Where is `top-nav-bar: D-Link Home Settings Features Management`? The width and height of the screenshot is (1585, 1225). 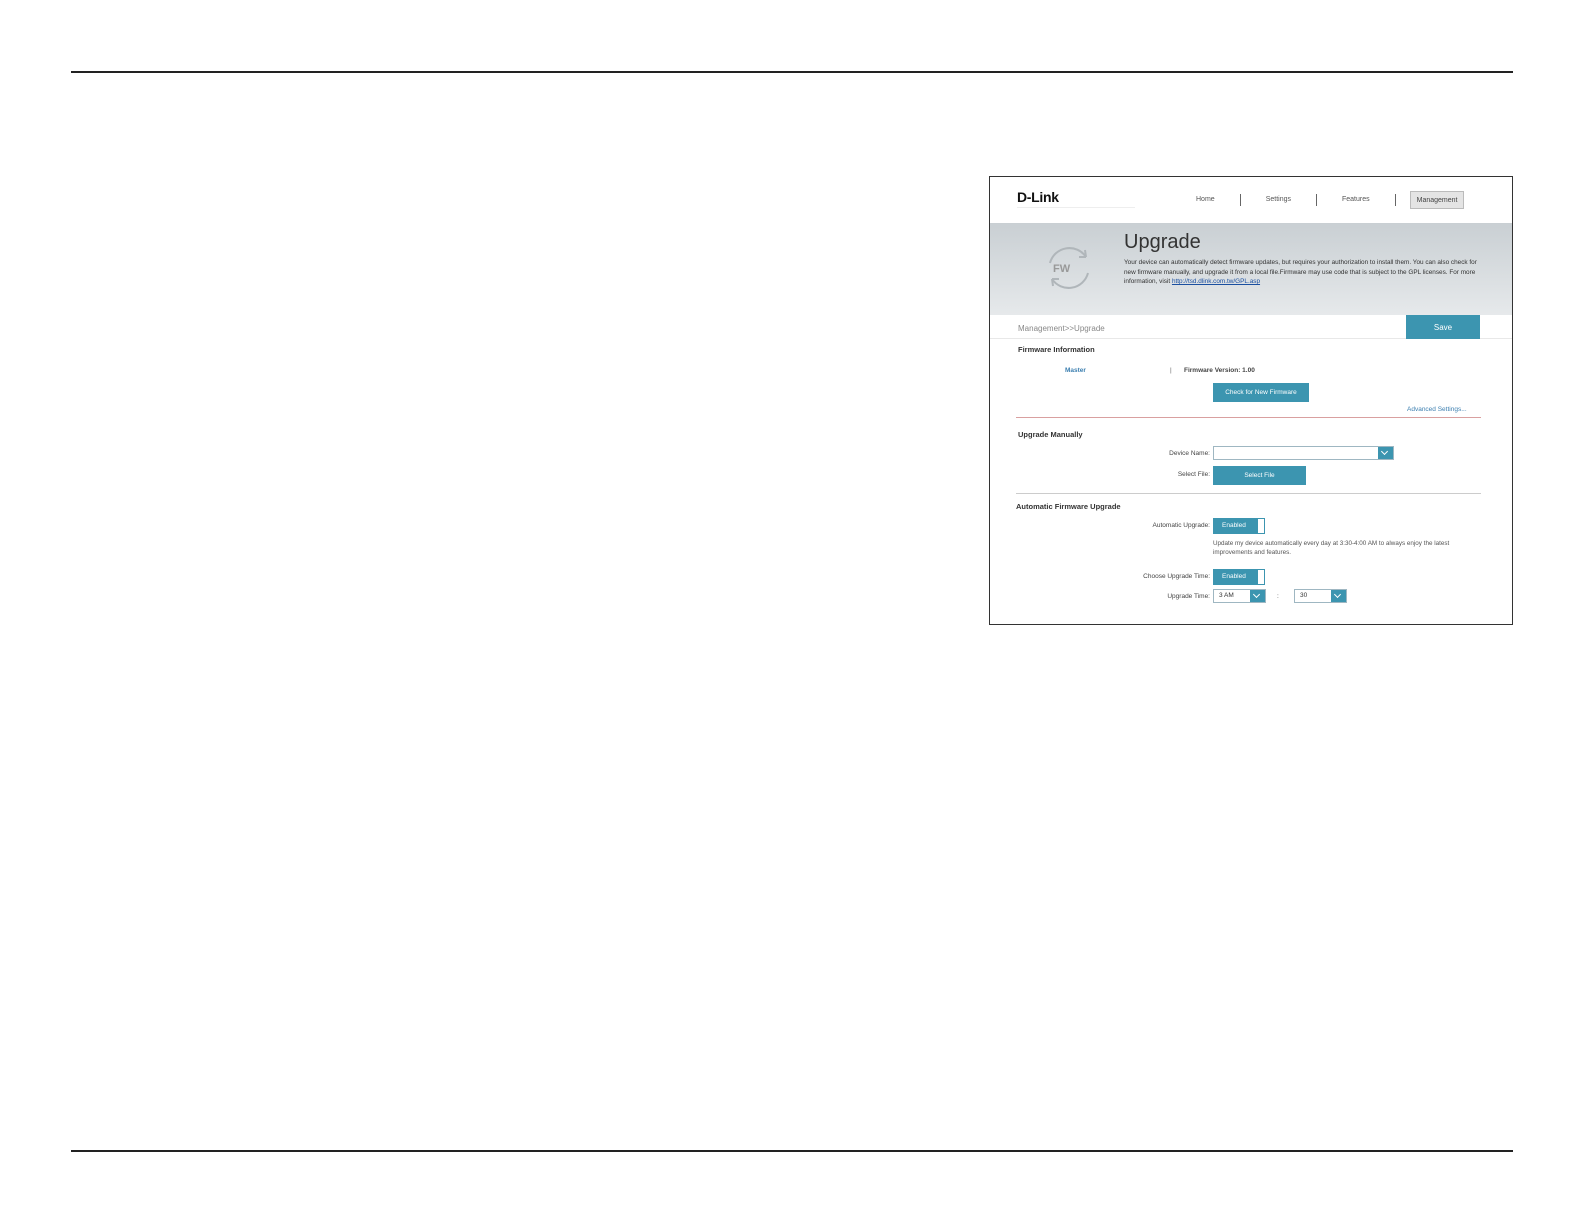 top-nav-bar: D-Link Home Settings Features Management is located at coordinates (1251, 200).